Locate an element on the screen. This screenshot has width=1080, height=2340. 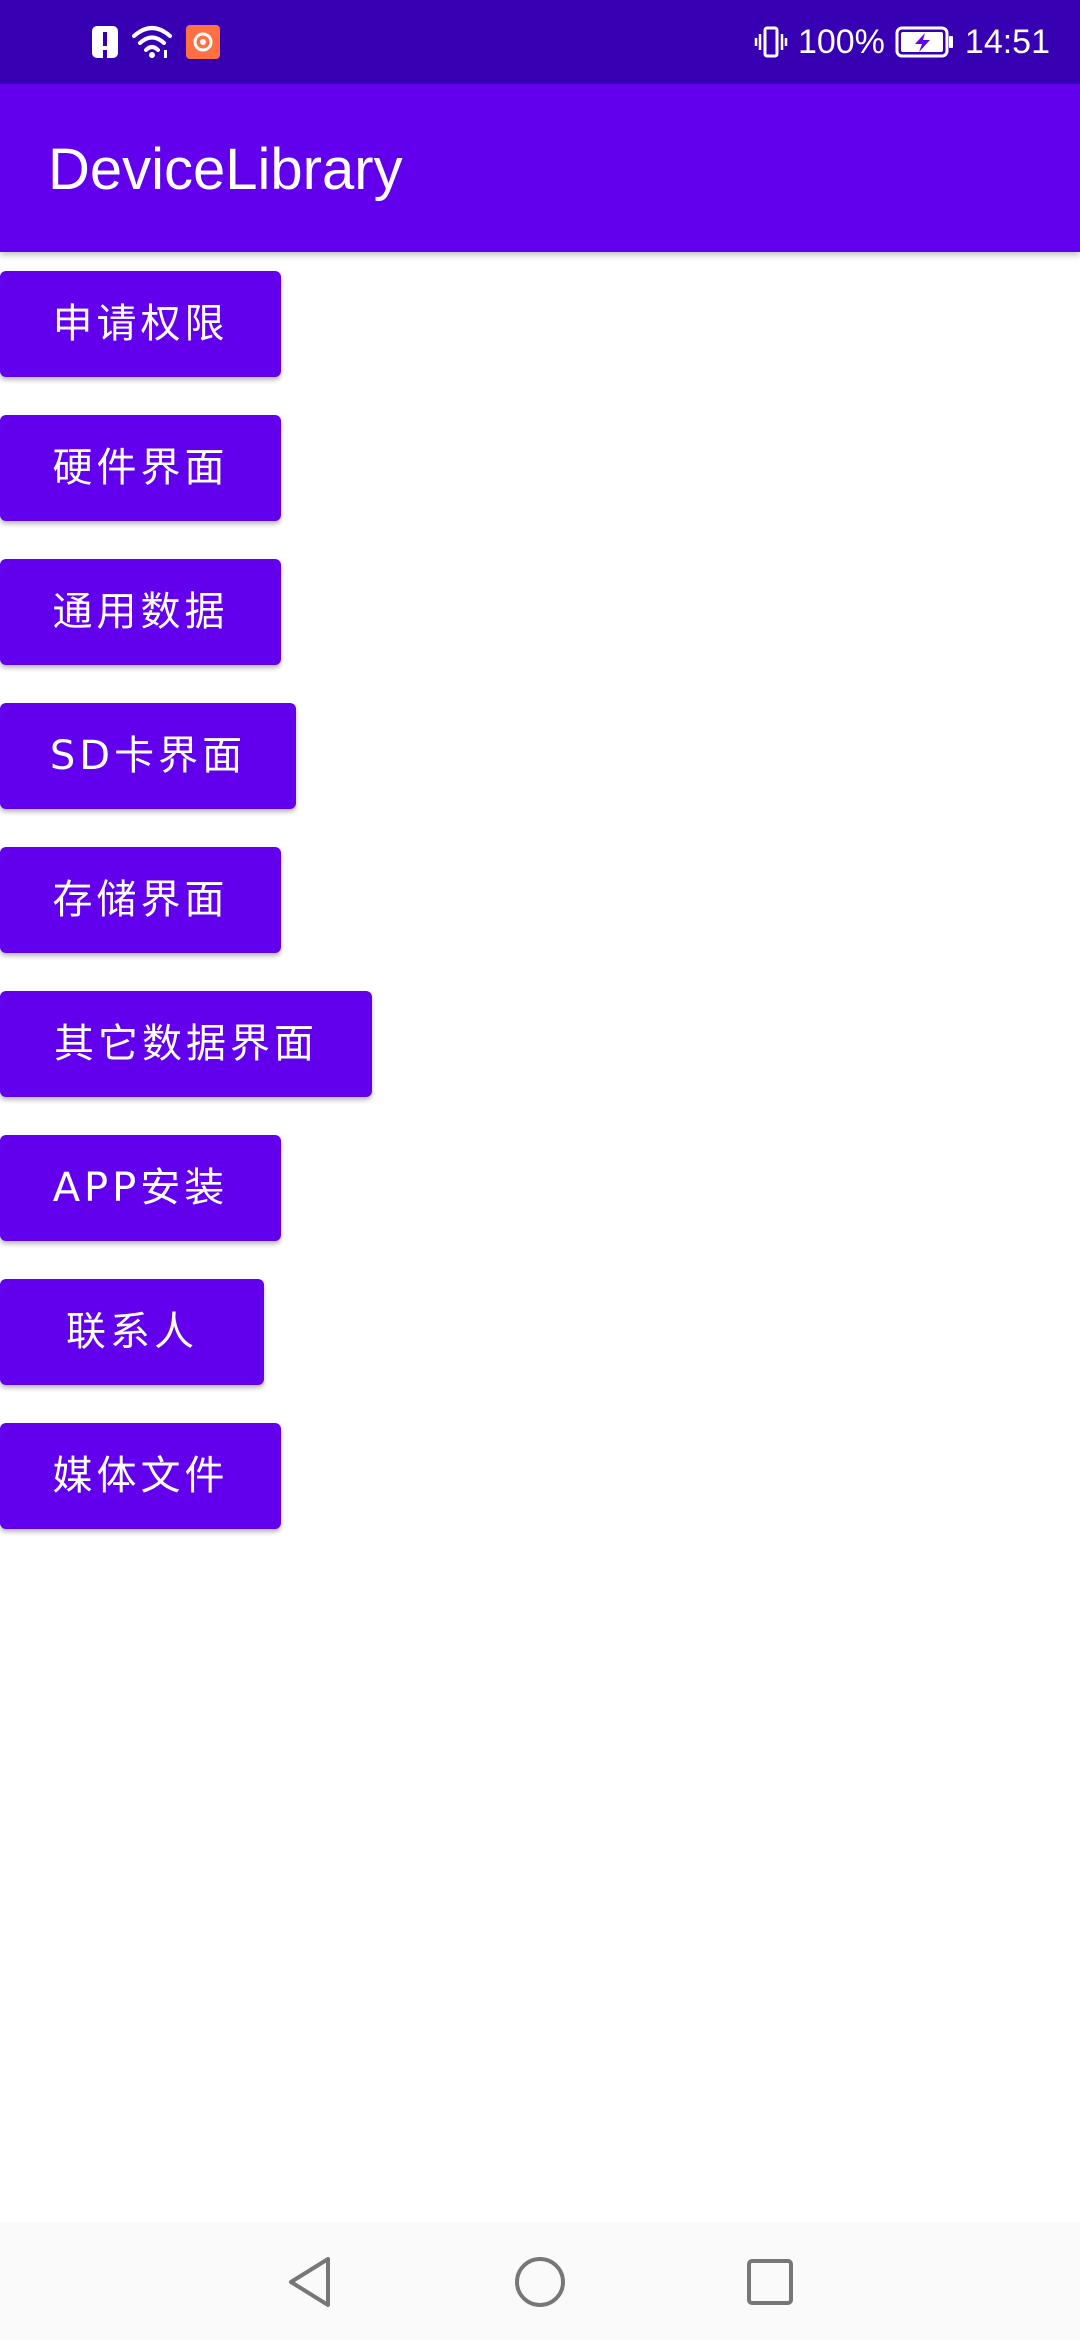
vibrate-icon is located at coordinates (771, 42).